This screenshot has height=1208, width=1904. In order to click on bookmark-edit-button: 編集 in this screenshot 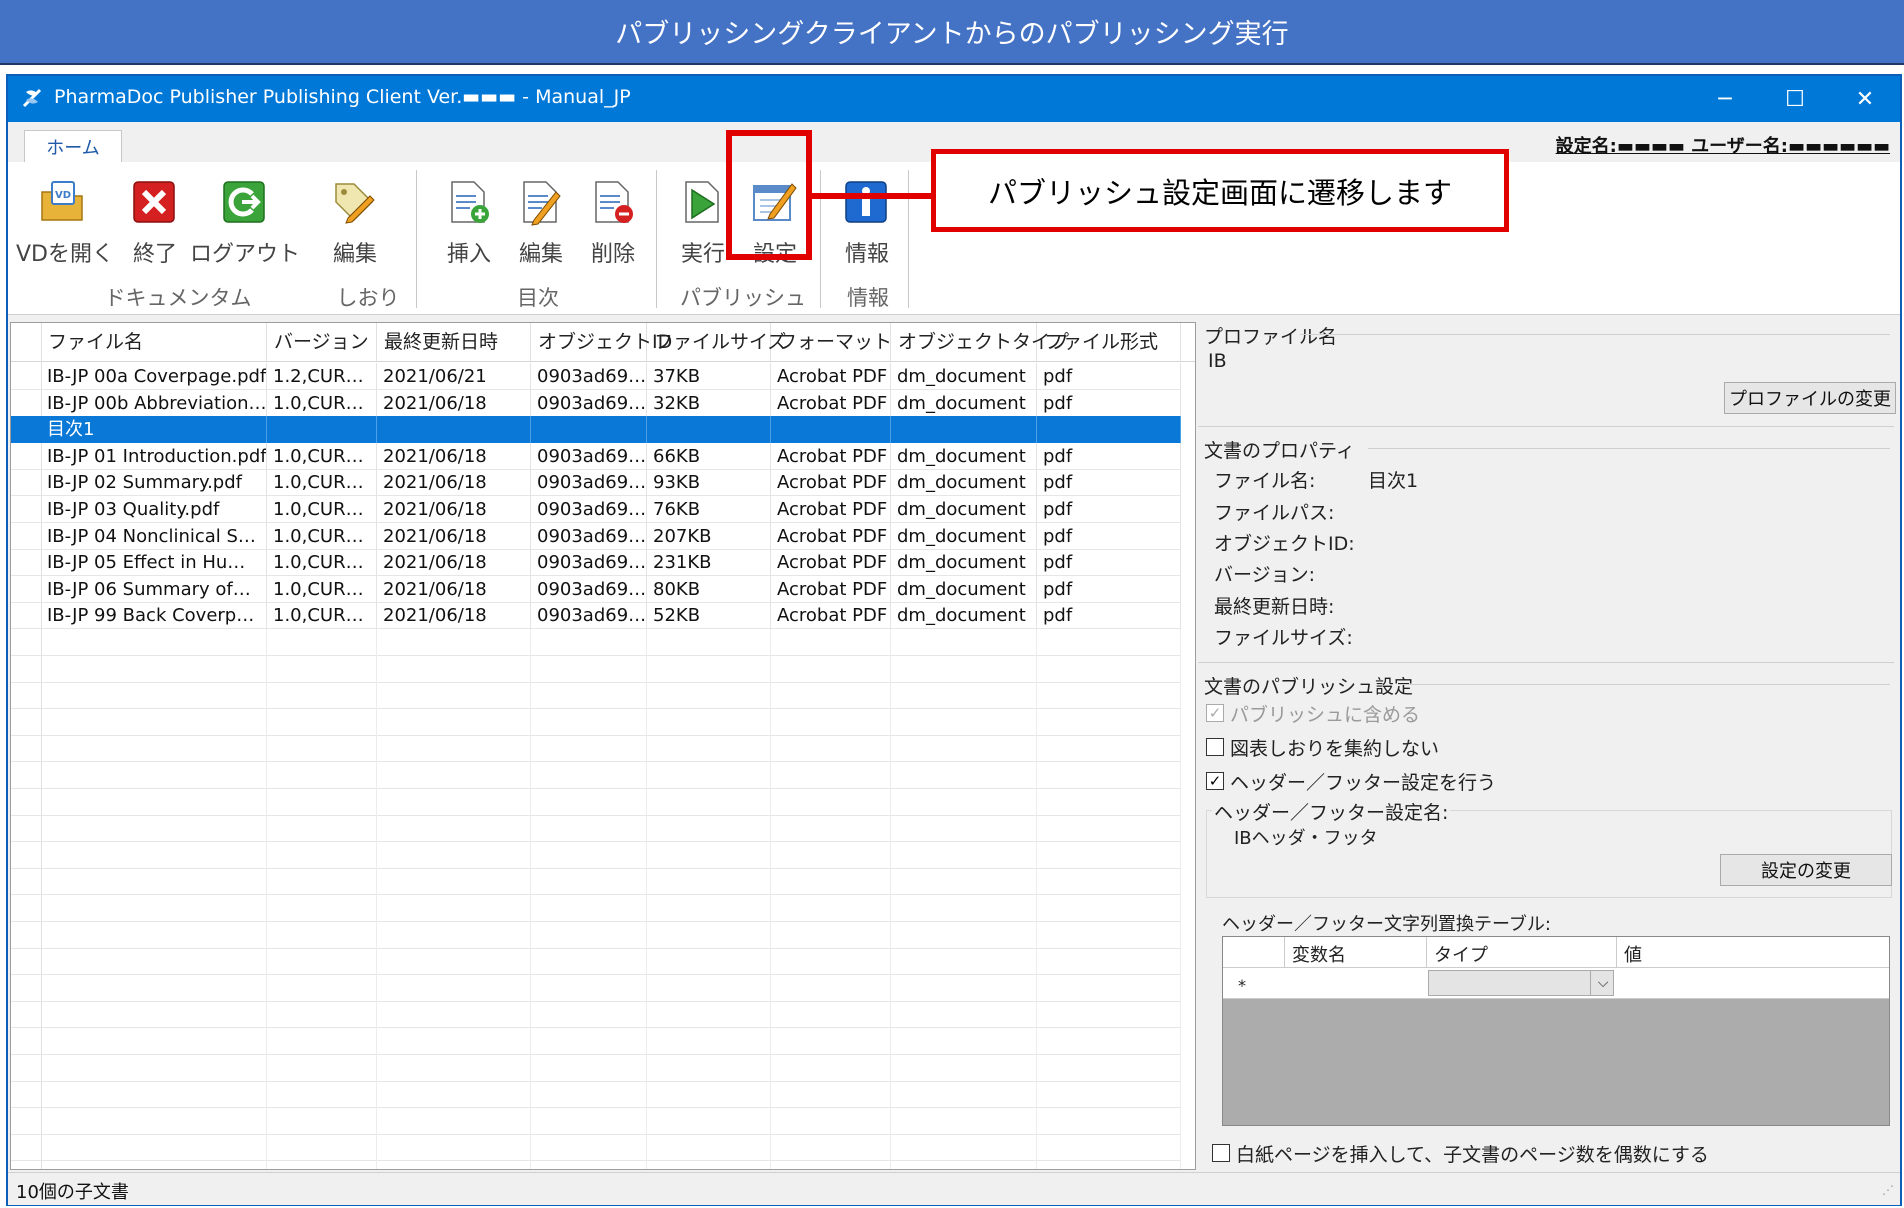, I will do `click(355, 225)`.